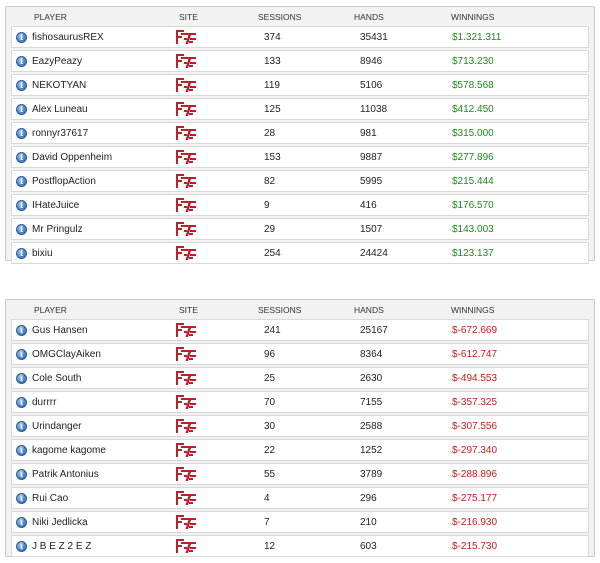  I want to click on player-cell: i Alex Luneau, so click(93, 109).